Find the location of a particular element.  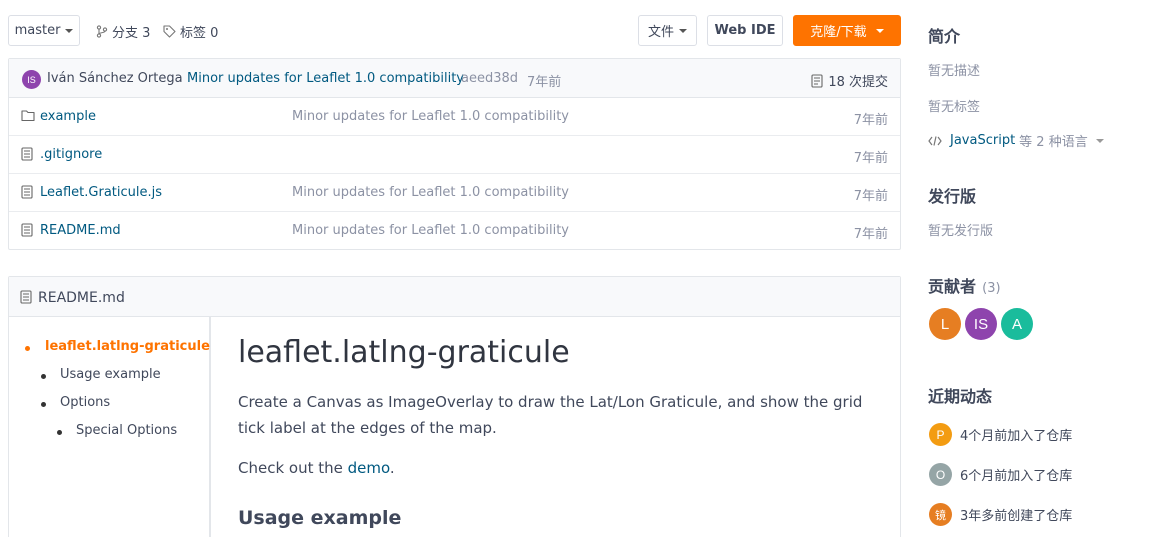

activity-avatar: O is located at coordinates (940, 474).